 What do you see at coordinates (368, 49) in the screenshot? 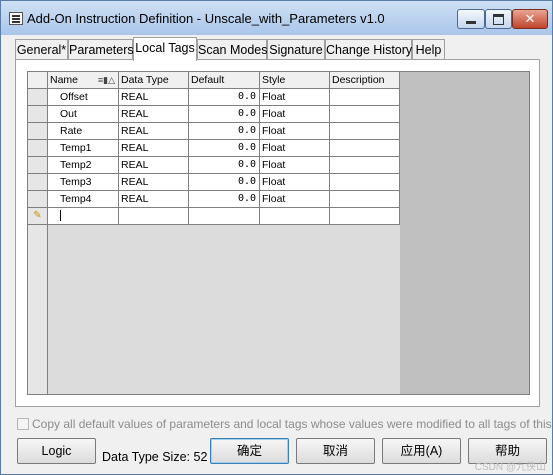
I see `tab-change-history: Change History` at bounding box center [368, 49].